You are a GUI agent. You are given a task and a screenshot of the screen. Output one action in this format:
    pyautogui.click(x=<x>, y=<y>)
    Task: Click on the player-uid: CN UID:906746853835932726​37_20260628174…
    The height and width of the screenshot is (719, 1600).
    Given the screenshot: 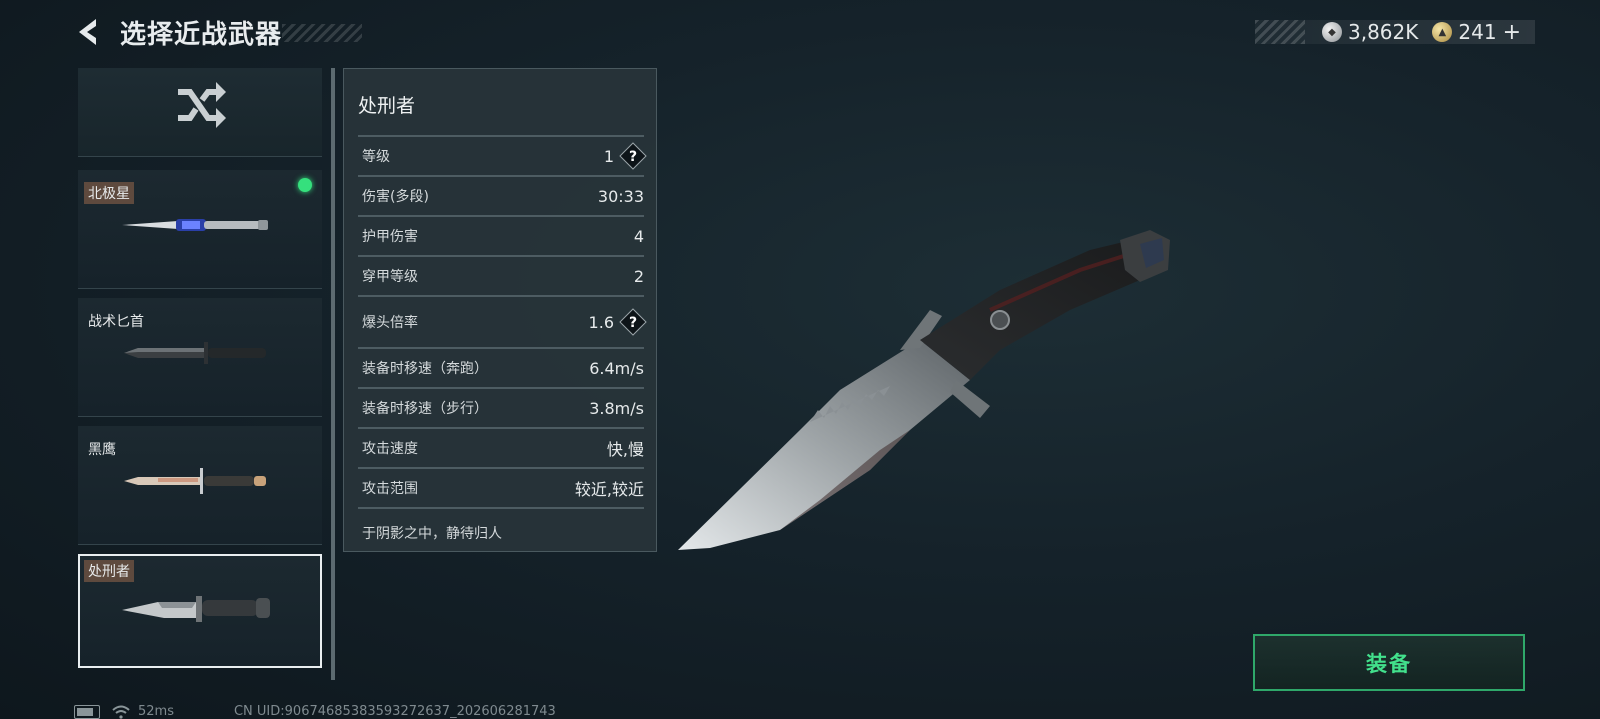 What is the action you would take?
    pyautogui.click(x=394, y=711)
    